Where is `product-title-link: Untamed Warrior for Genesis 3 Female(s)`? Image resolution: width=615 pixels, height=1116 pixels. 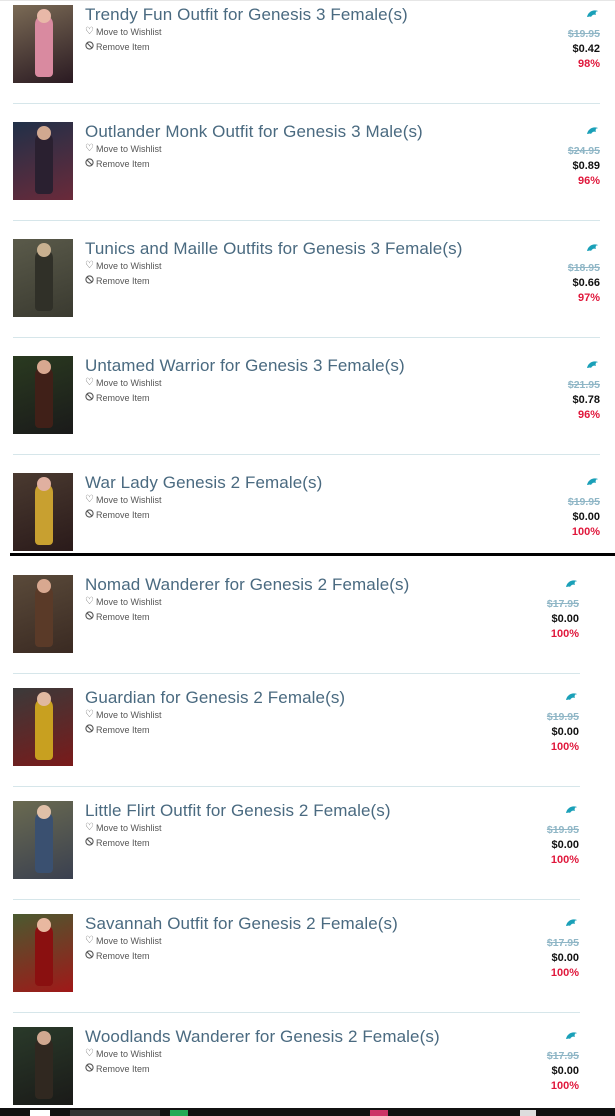 product-title-link: Untamed Warrior for Genesis 3 Female(s) is located at coordinates (245, 366).